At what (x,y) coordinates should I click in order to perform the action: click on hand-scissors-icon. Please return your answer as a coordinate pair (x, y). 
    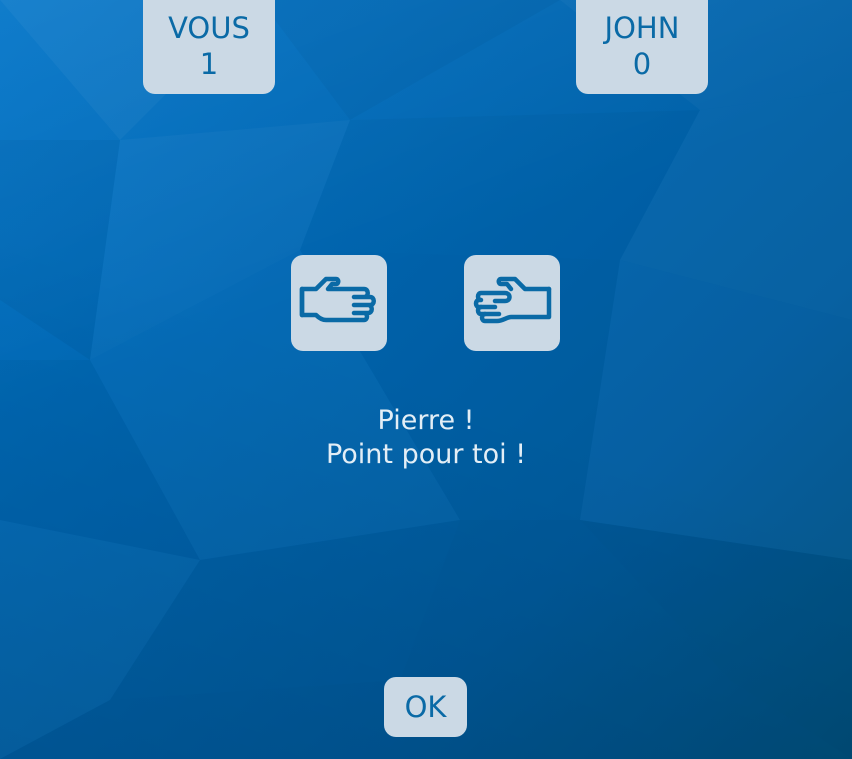
    Looking at the image, I should click on (337, 299).